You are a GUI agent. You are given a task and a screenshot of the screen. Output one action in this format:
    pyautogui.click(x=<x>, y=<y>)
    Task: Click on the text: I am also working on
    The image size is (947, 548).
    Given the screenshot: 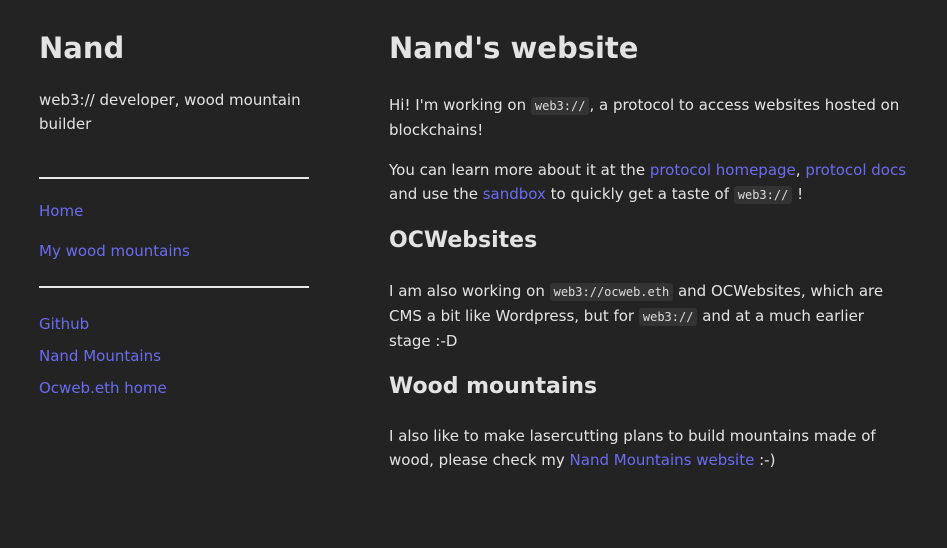 What is the action you would take?
    pyautogui.click(x=469, y=291)
    